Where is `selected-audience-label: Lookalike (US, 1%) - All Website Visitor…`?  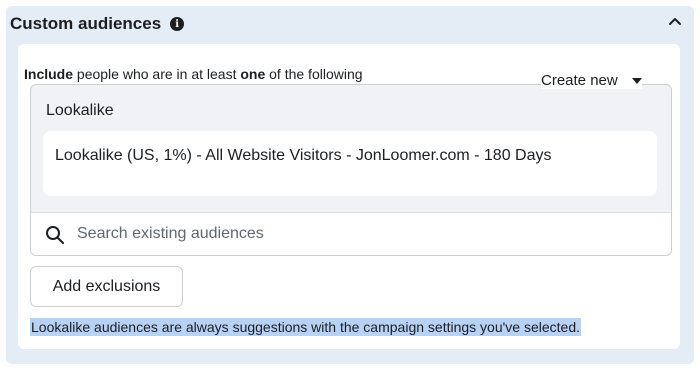
selected-audience-label: Lookalike (US, 1%) - All Website Visitor… is located at coordinates (303, 155).